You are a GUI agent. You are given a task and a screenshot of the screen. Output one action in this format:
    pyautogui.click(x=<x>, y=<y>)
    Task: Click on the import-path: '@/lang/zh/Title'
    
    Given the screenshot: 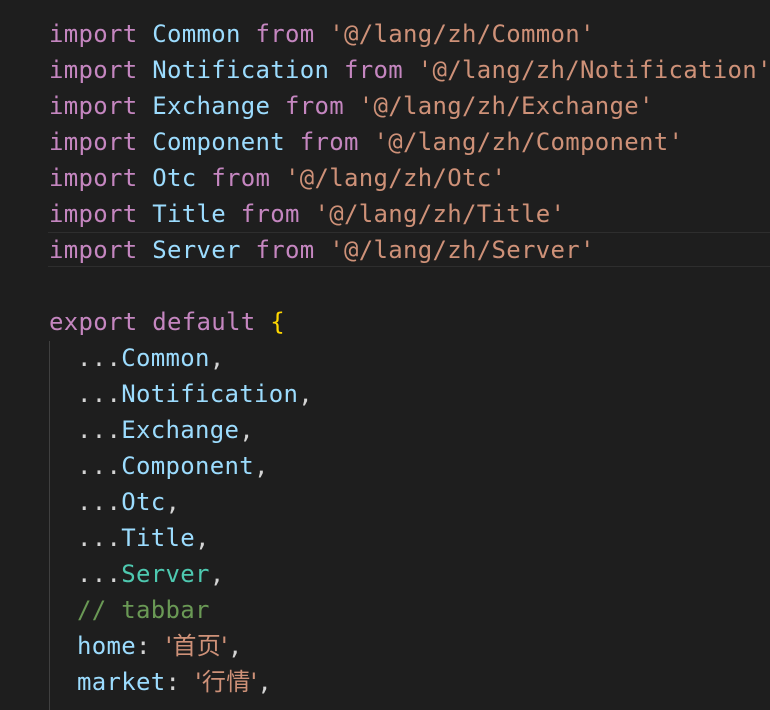 What is the action you would take?
    pyautogui.click(x=440, y=214)
    